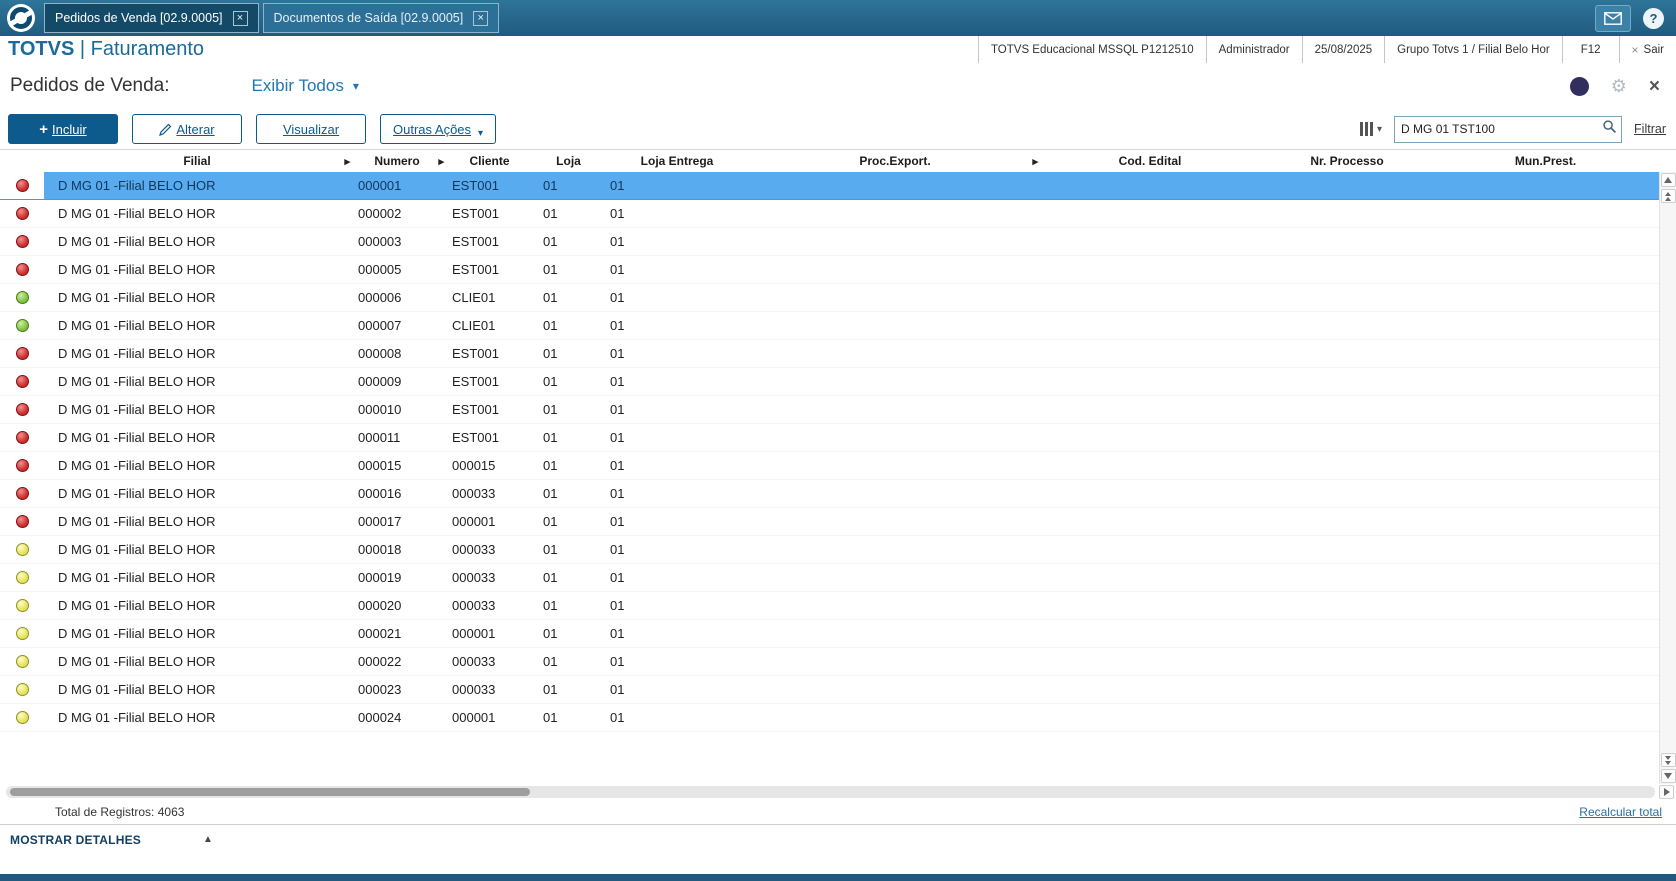 This screenshot has width=1676, height=881. Describe the element at coordinates (1668, 180) in the screenshot. I see `scroll-up-icon` at that location.